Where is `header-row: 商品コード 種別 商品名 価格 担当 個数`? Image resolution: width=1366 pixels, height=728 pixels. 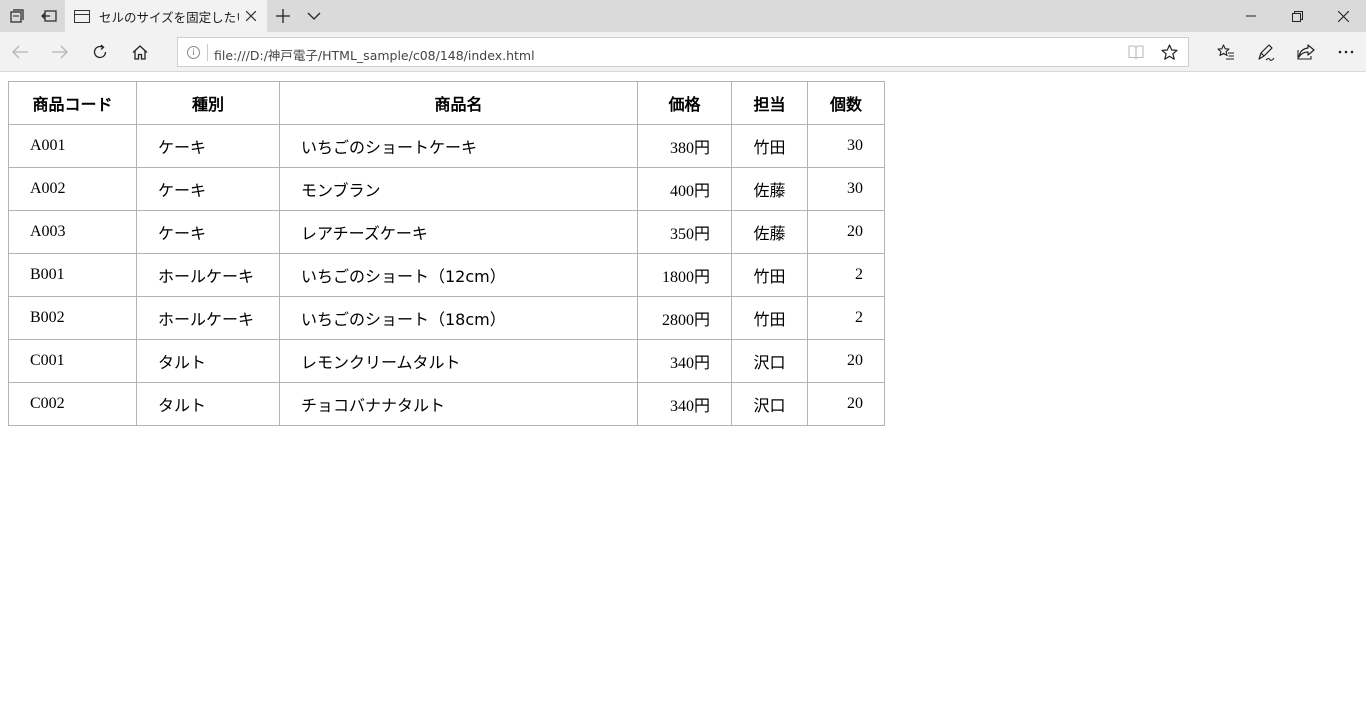
header-row: 商品コード 種別 商品名 価格 担当 個数 is located at coordinates (446, 103).